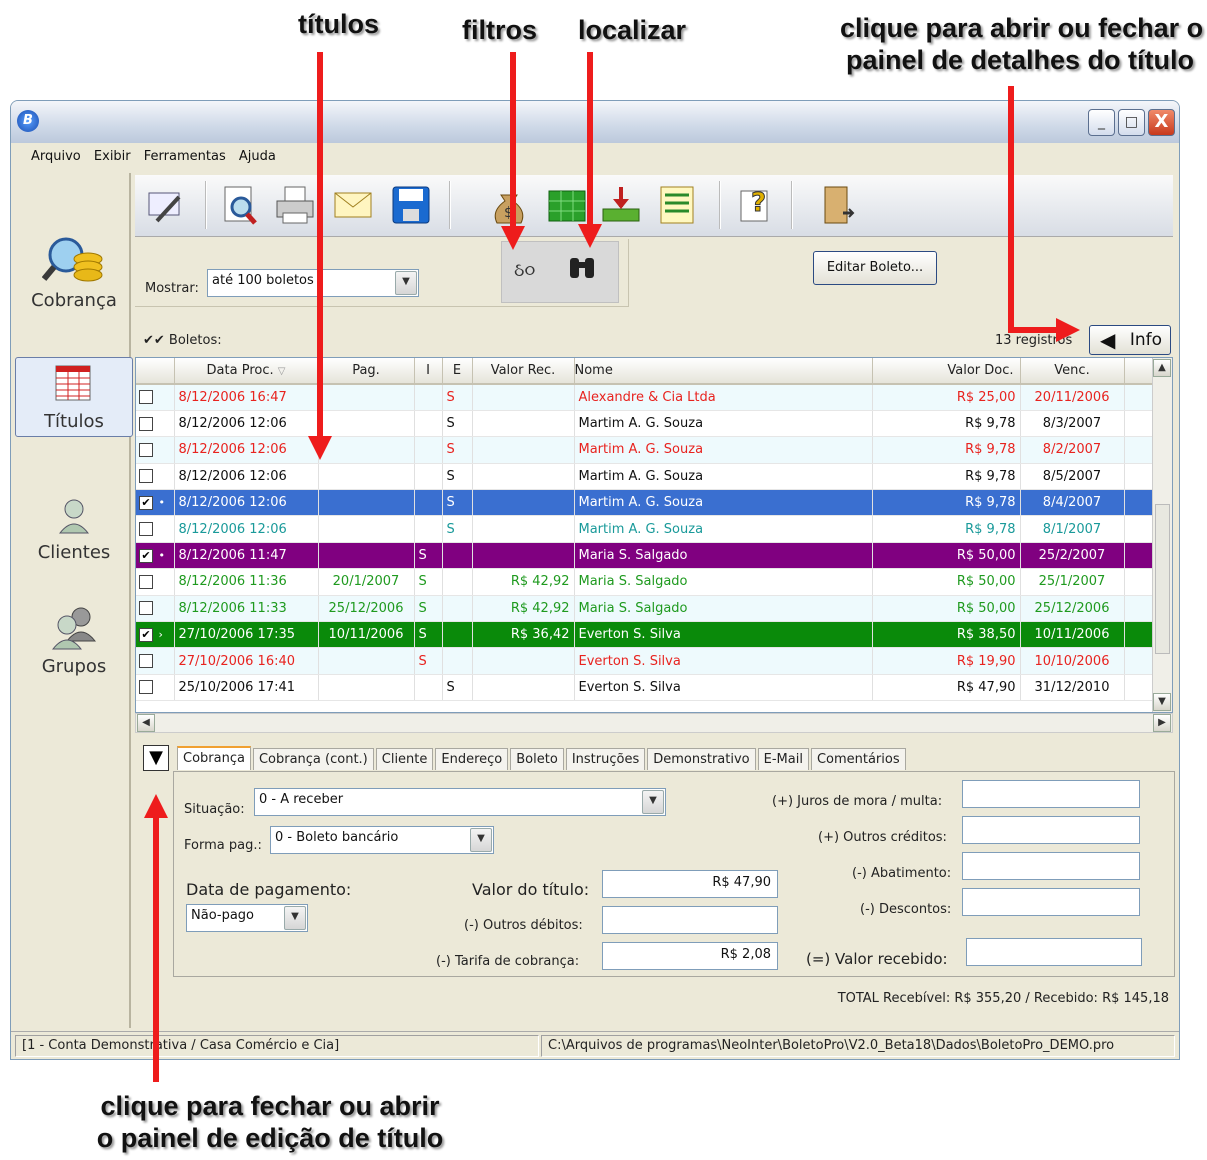 Image resolution: width=1207 pixels, height=1160 pixels. Describe the element at coordinates (690, 884) in the screenshot. I see `valor-titulo-field: R$ 47,90` at that location.